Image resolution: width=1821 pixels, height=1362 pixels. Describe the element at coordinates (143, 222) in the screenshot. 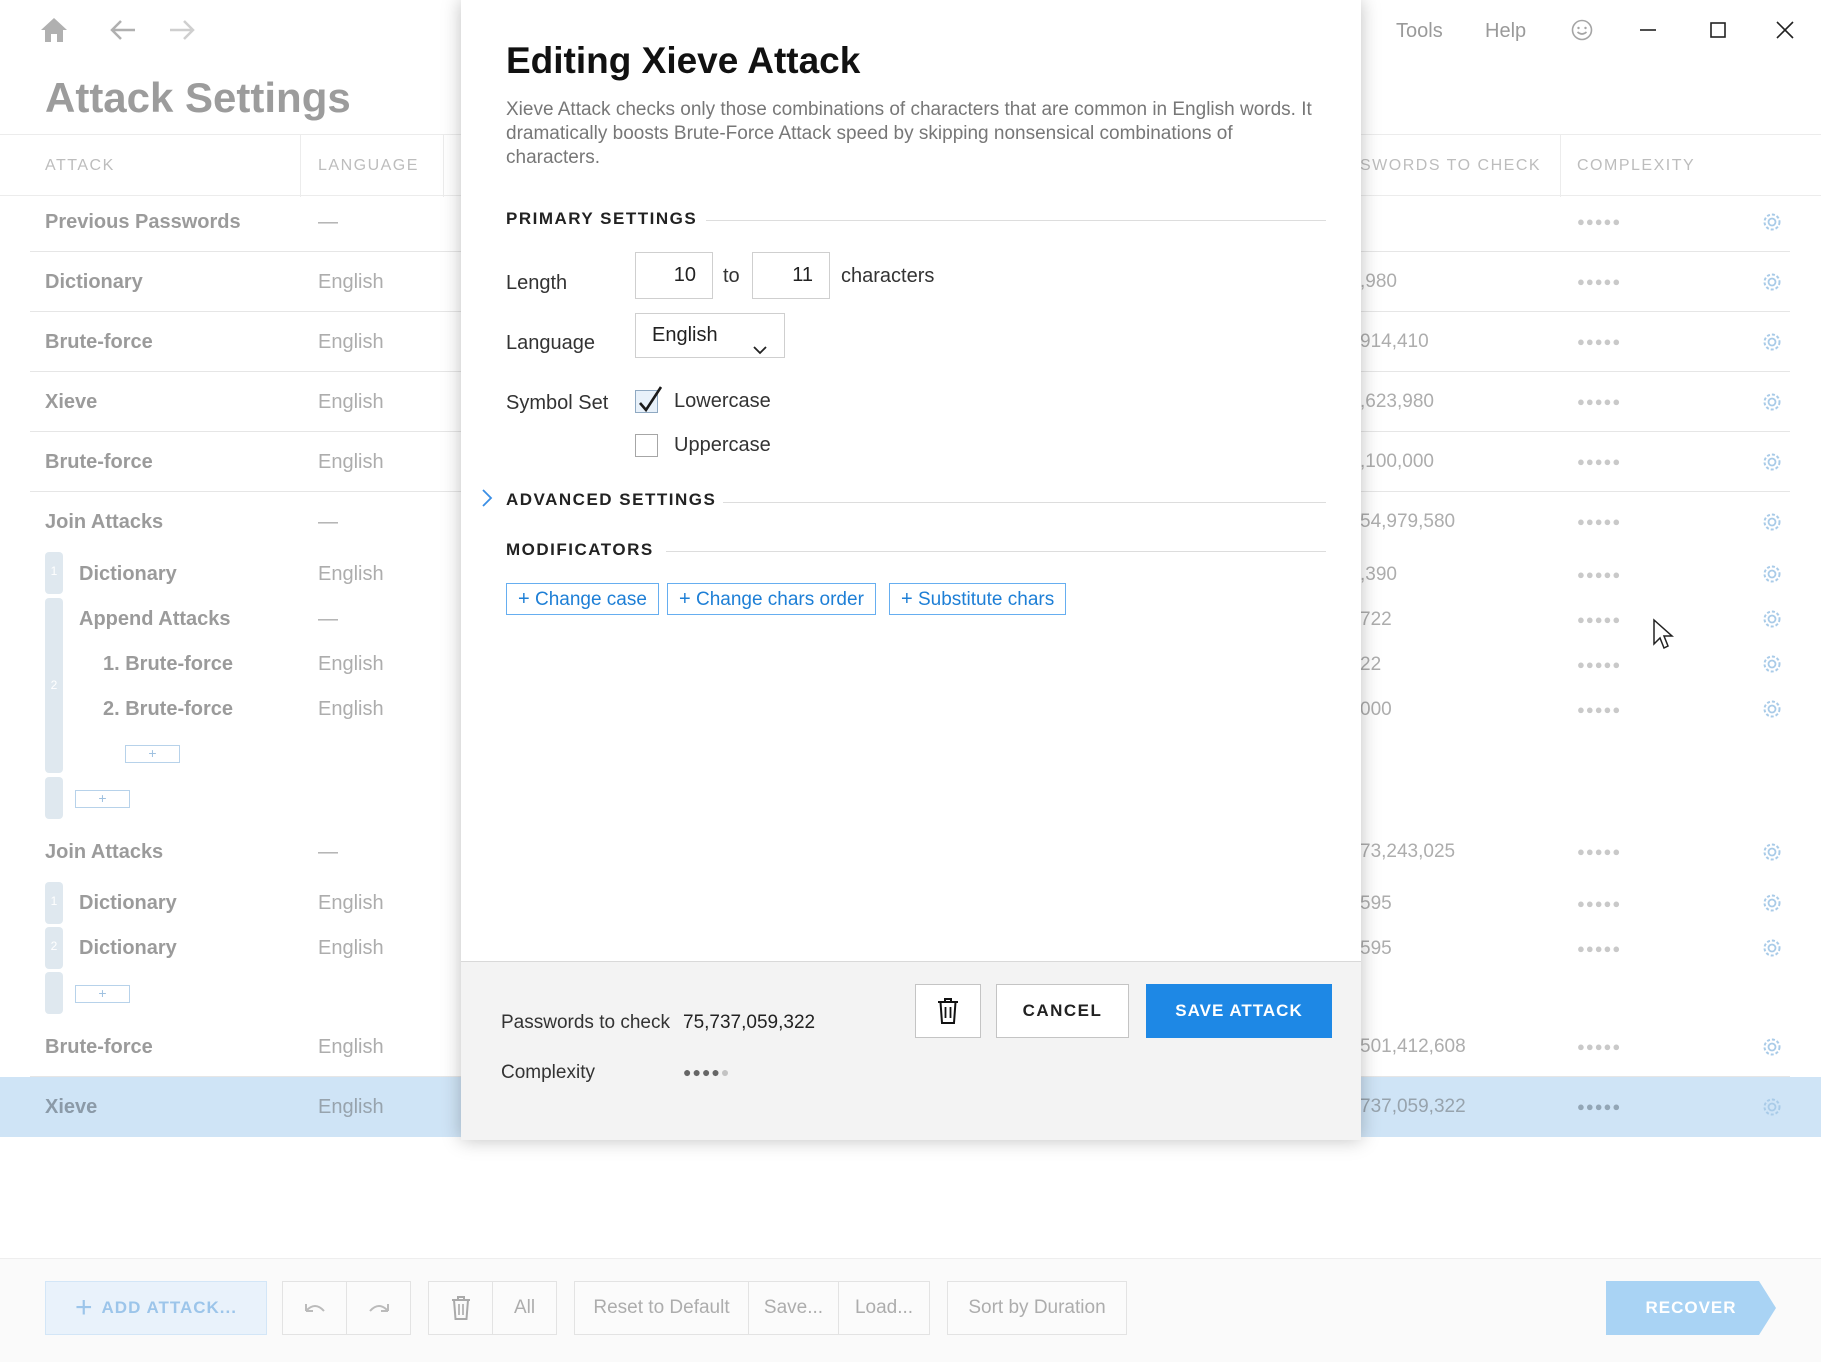

I see `attack-name: Previous Passwords` at that location.